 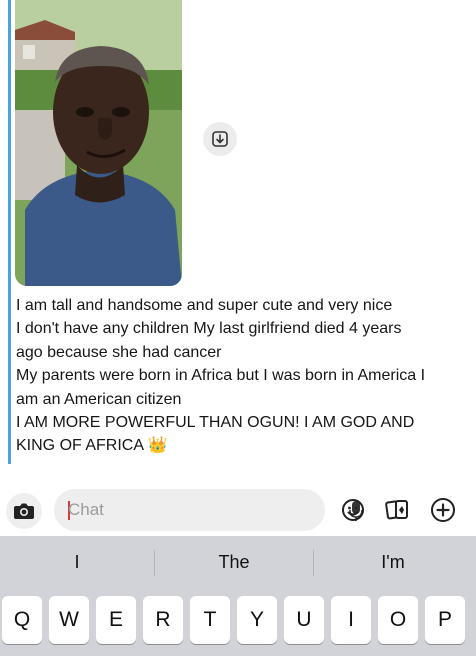 I want to click on save-to-chat-button, so click(x=220, y=139).